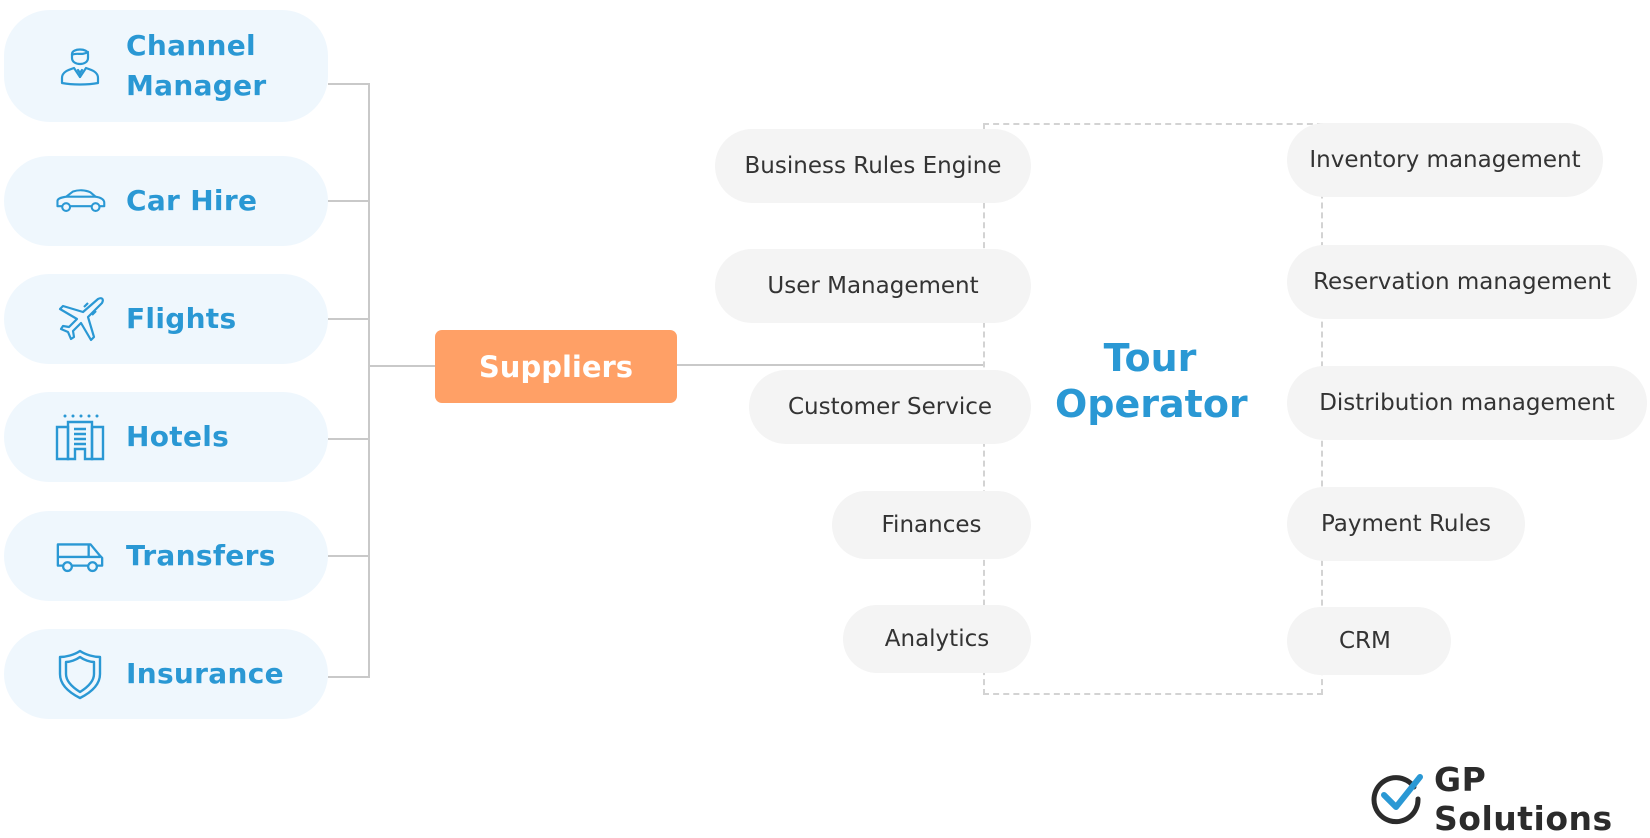 This screenshot has width=1650, height=838. I want to click on supplier-label-line1: Channel, so click(191, 45).